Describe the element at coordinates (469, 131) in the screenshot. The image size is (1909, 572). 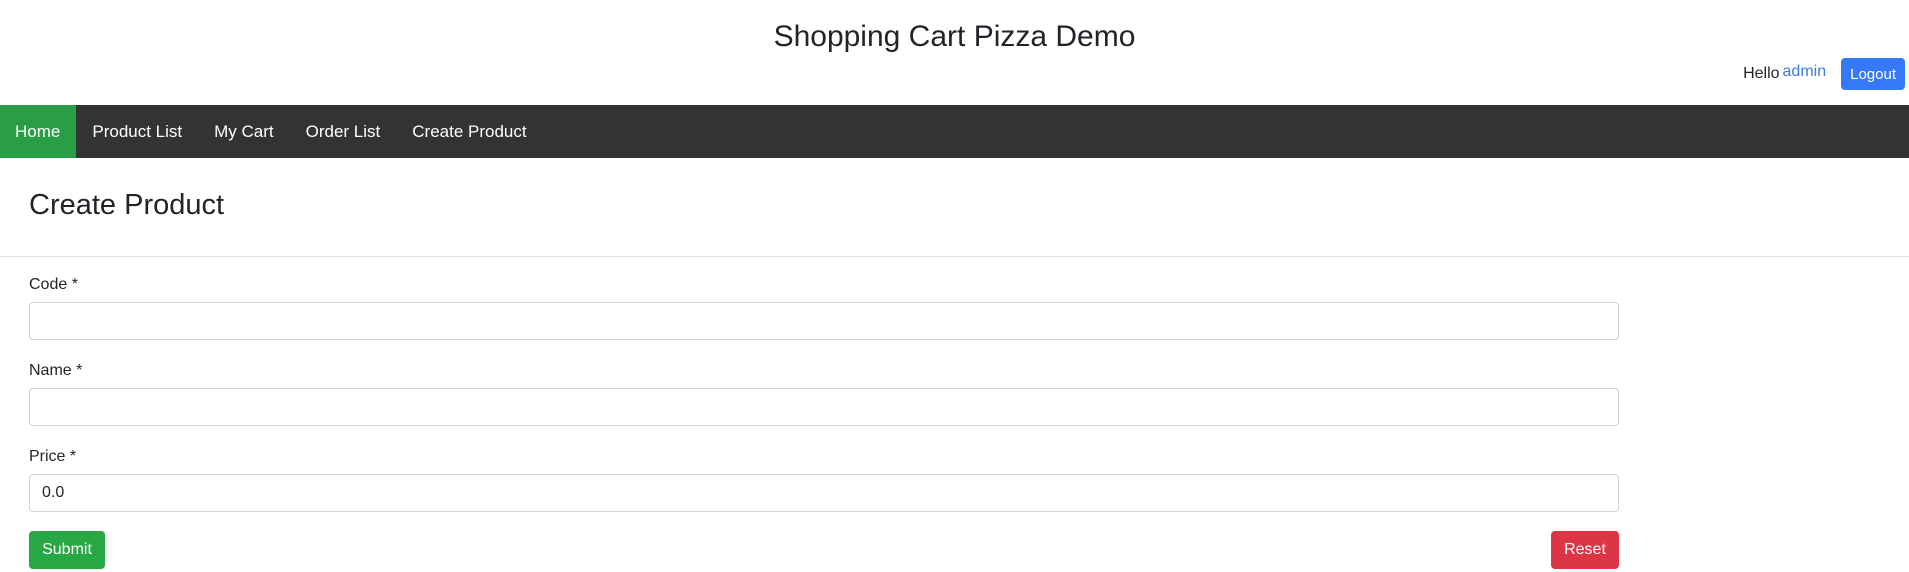
I see `nav-item-create-product: Create Product` at that location.